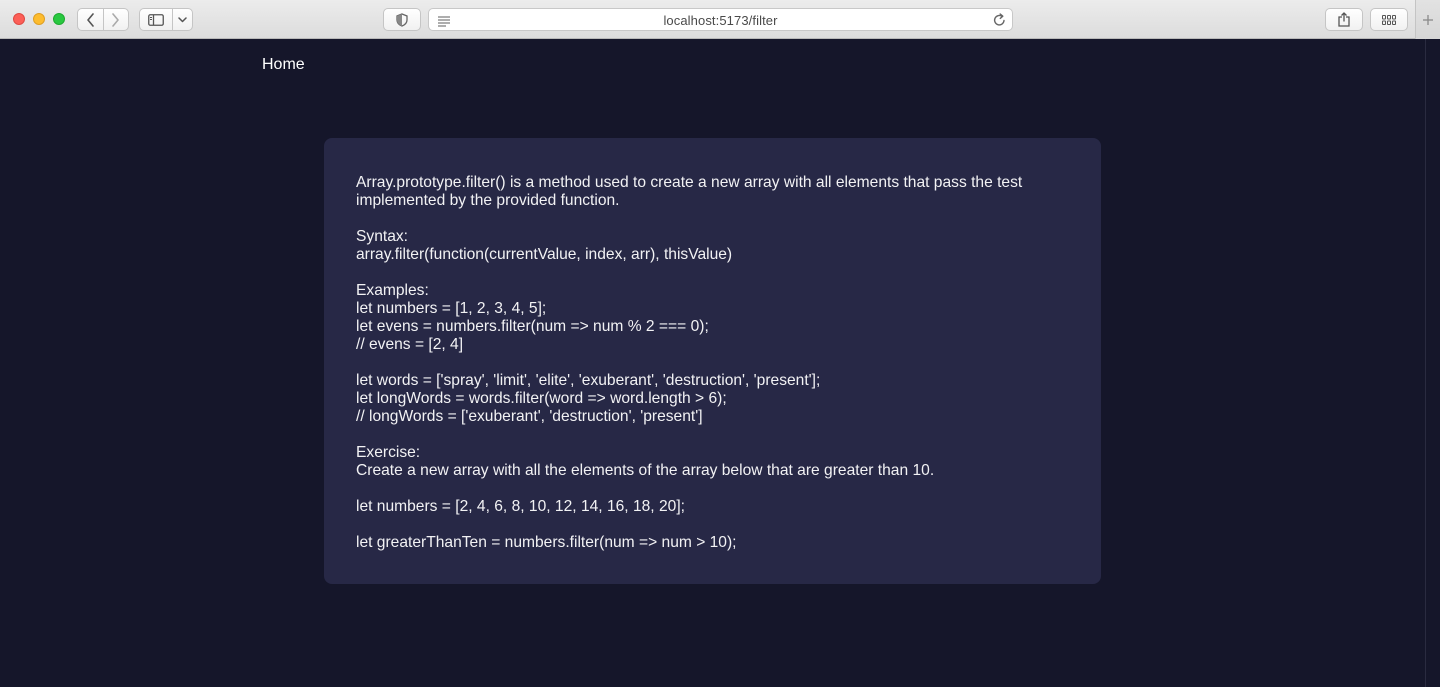  I want to click on browser-toolbar: localhost:5173/filter, so click(720, 19).